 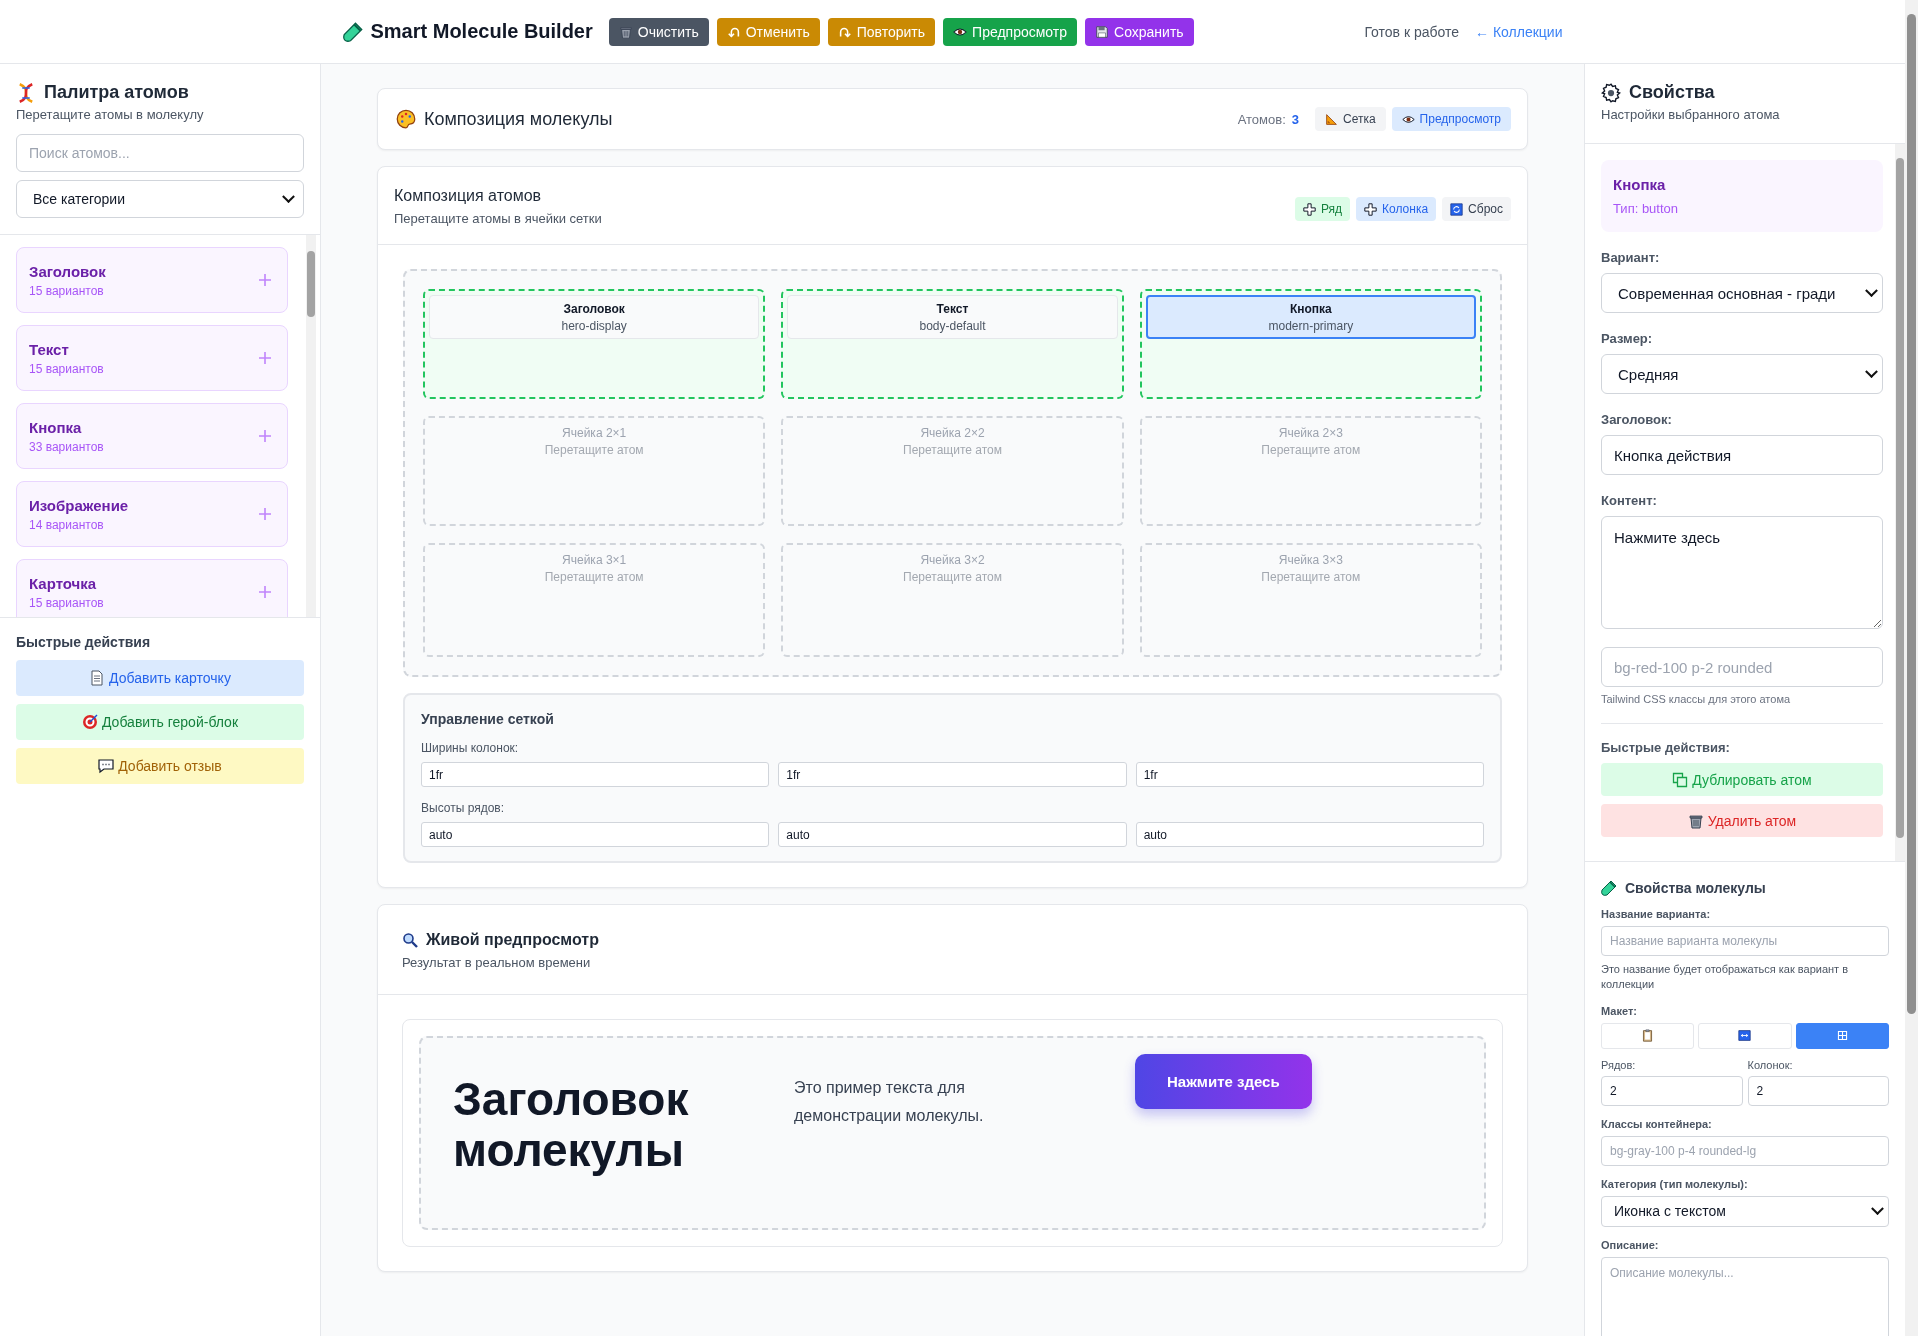 I want to click on status-text: Готов к работе, so click(x=1412, y=31).